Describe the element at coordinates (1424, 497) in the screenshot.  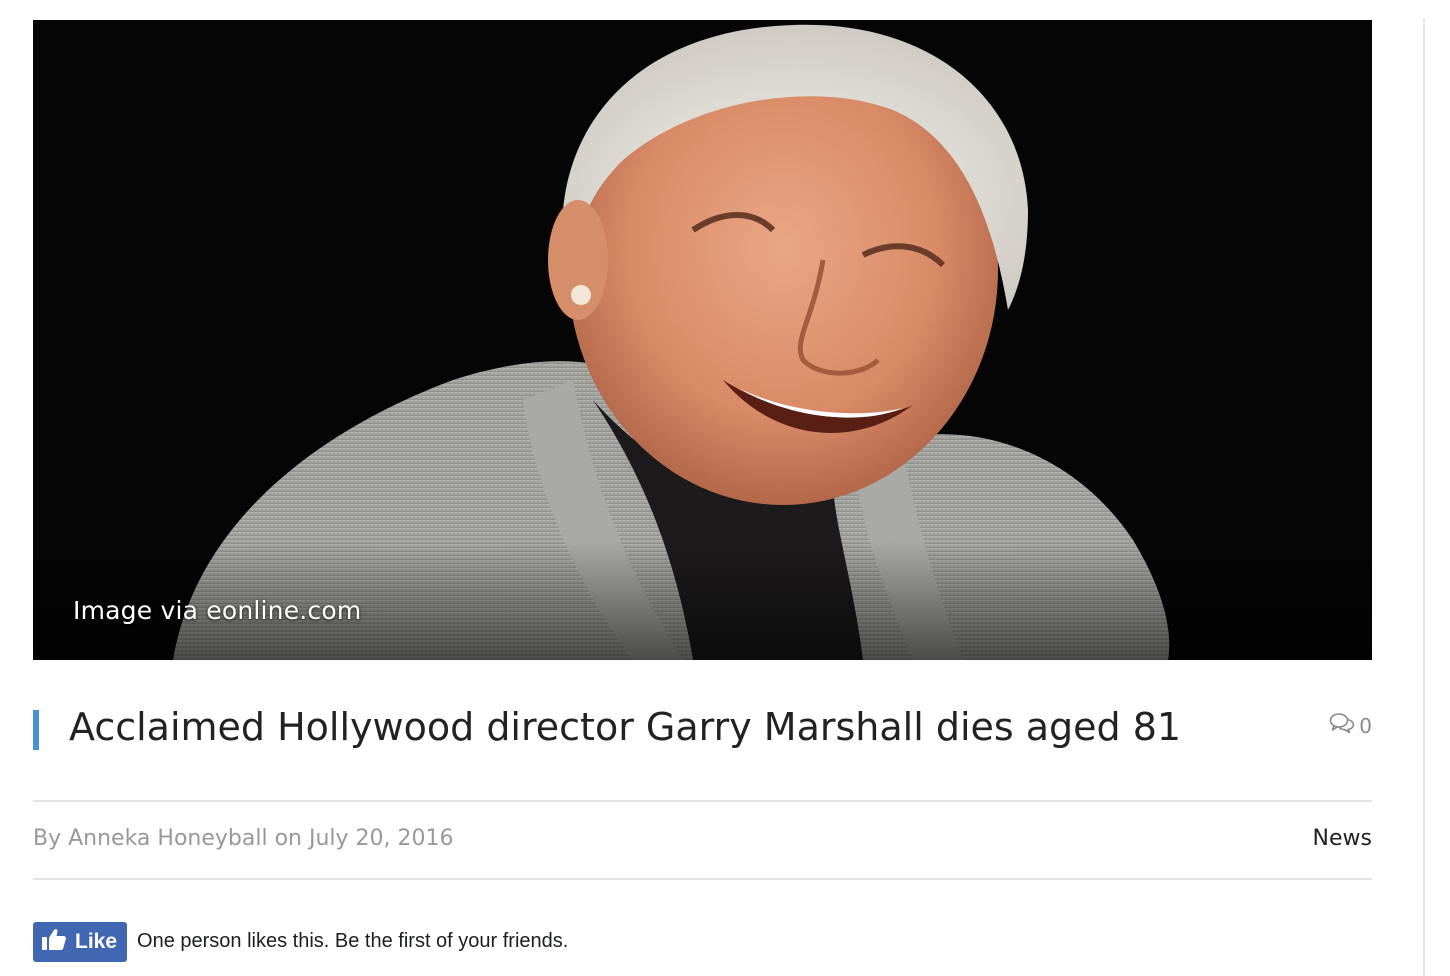
I see `sidebar-divider` at that location.